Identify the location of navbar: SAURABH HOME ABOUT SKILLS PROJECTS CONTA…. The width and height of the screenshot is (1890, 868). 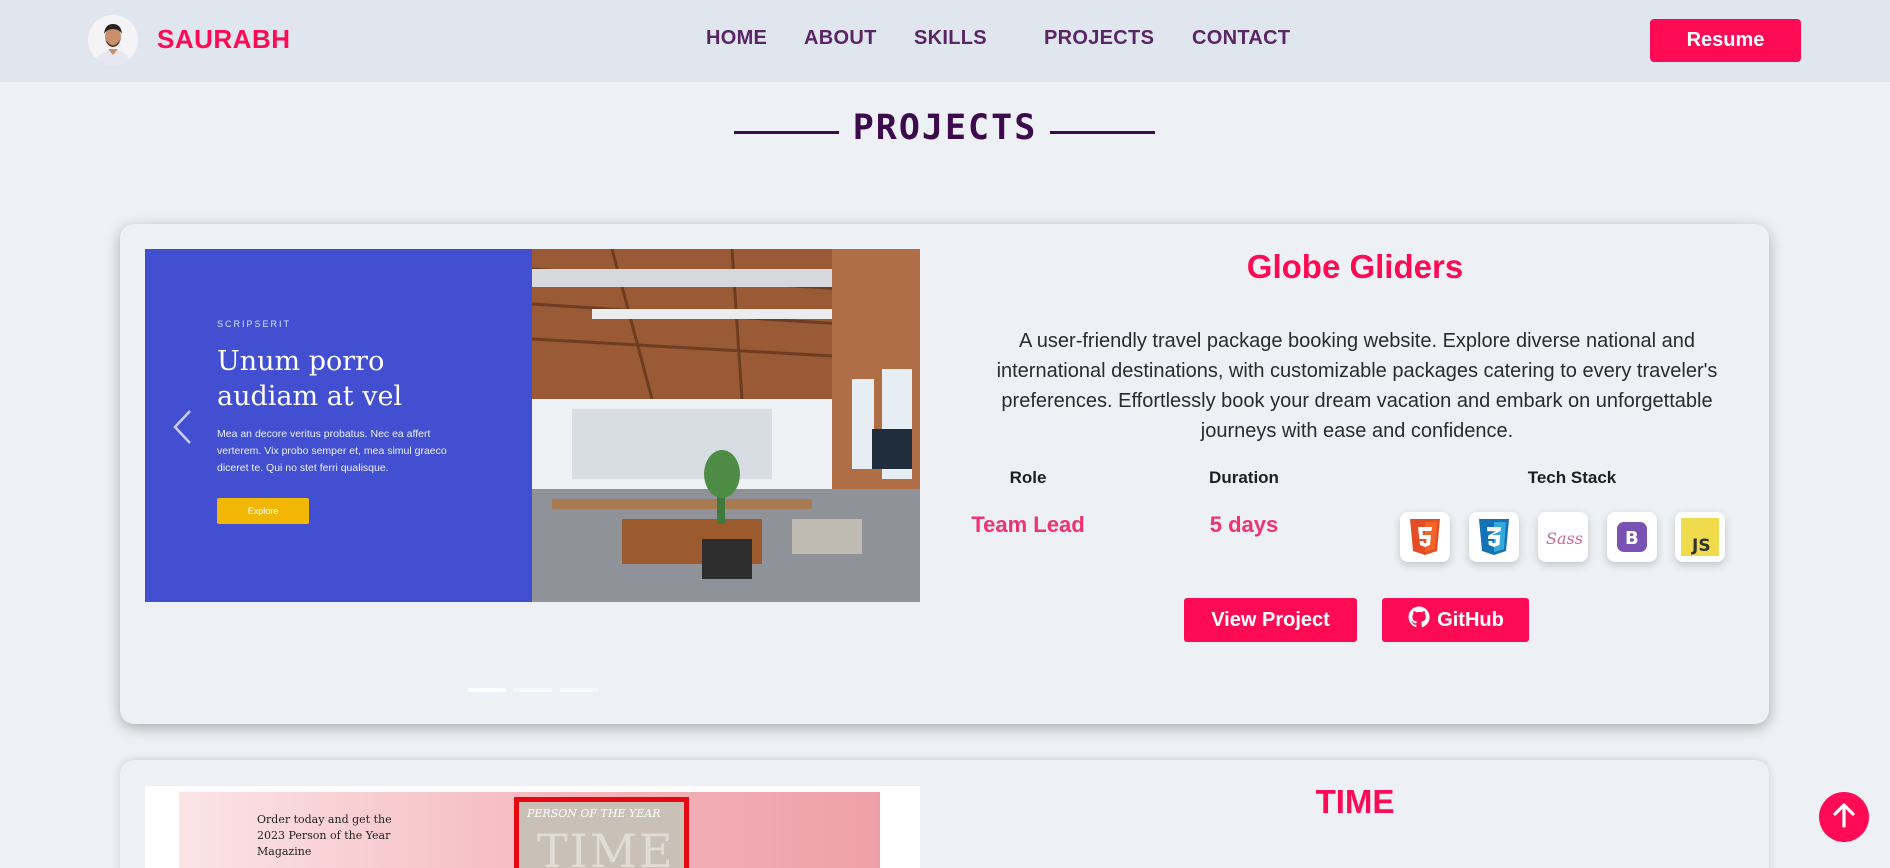
(945, 41).